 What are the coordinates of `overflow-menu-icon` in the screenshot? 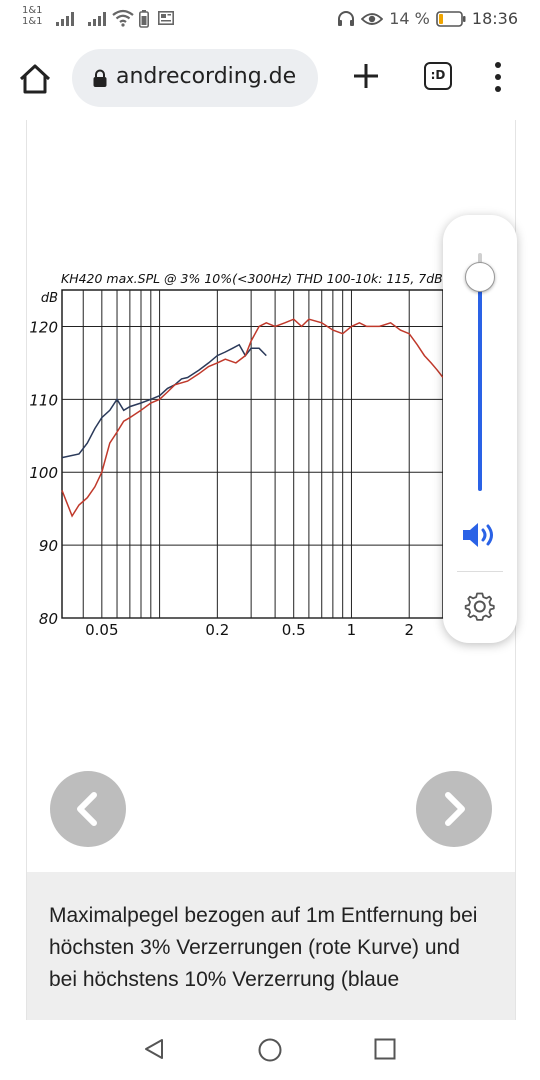 It's located at (498, 77).